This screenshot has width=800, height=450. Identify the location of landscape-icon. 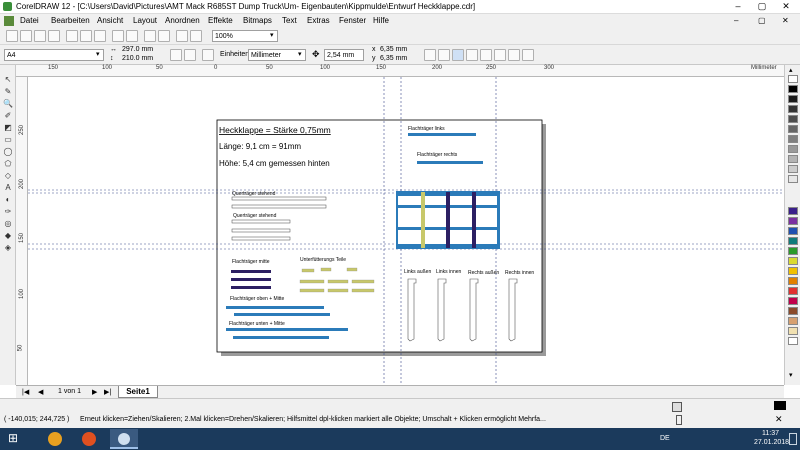
(190, 55).